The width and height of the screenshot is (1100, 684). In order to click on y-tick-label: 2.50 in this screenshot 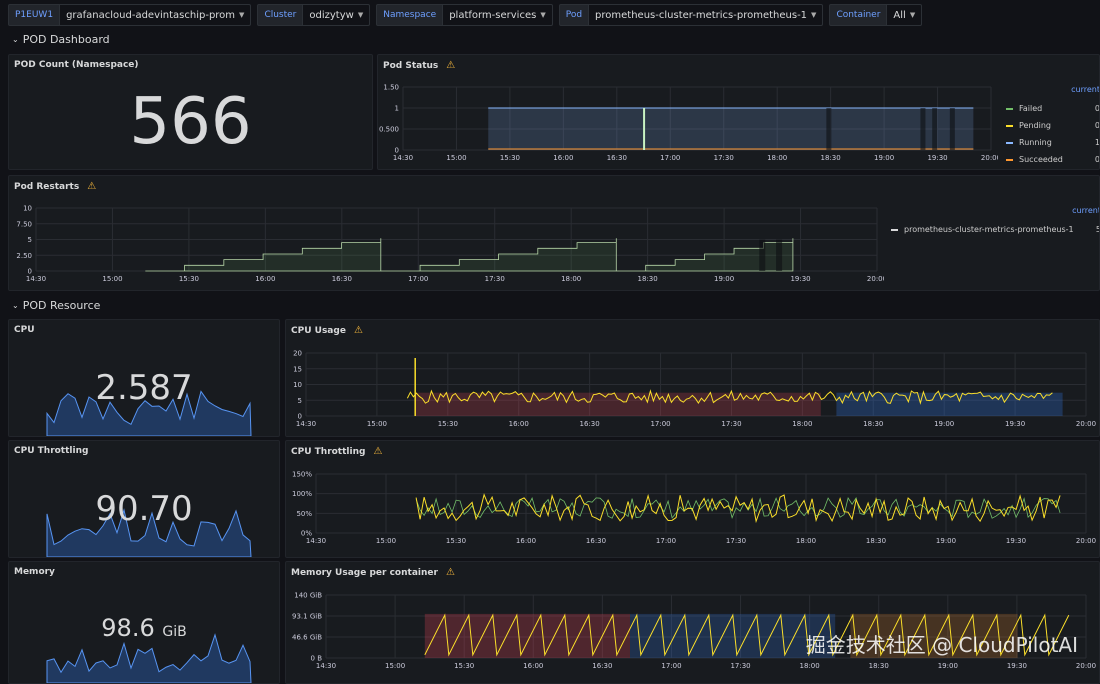, I will do `click(24, 256)`.